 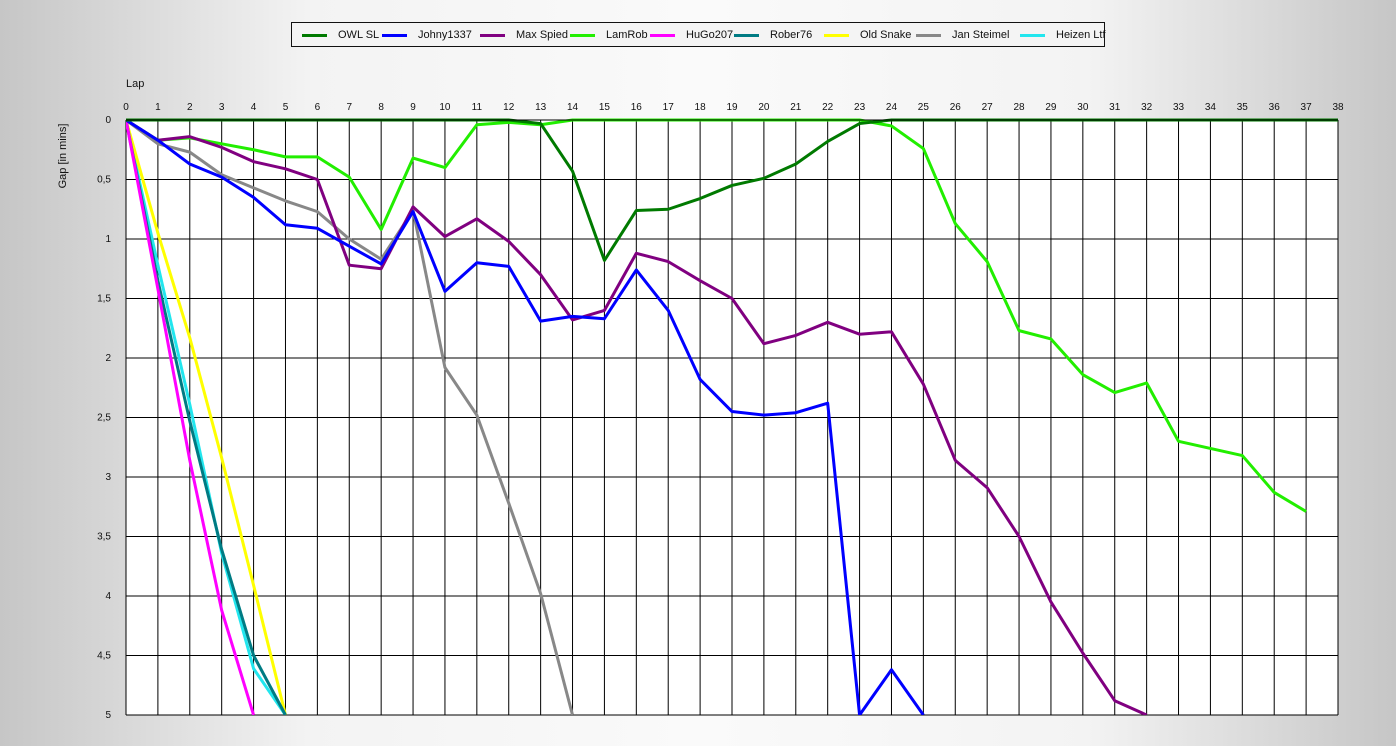 What do you see at coordinates (445, 107) in the screenshot?
I see `x-tick-label: 10` at bounding box center [445, 107].